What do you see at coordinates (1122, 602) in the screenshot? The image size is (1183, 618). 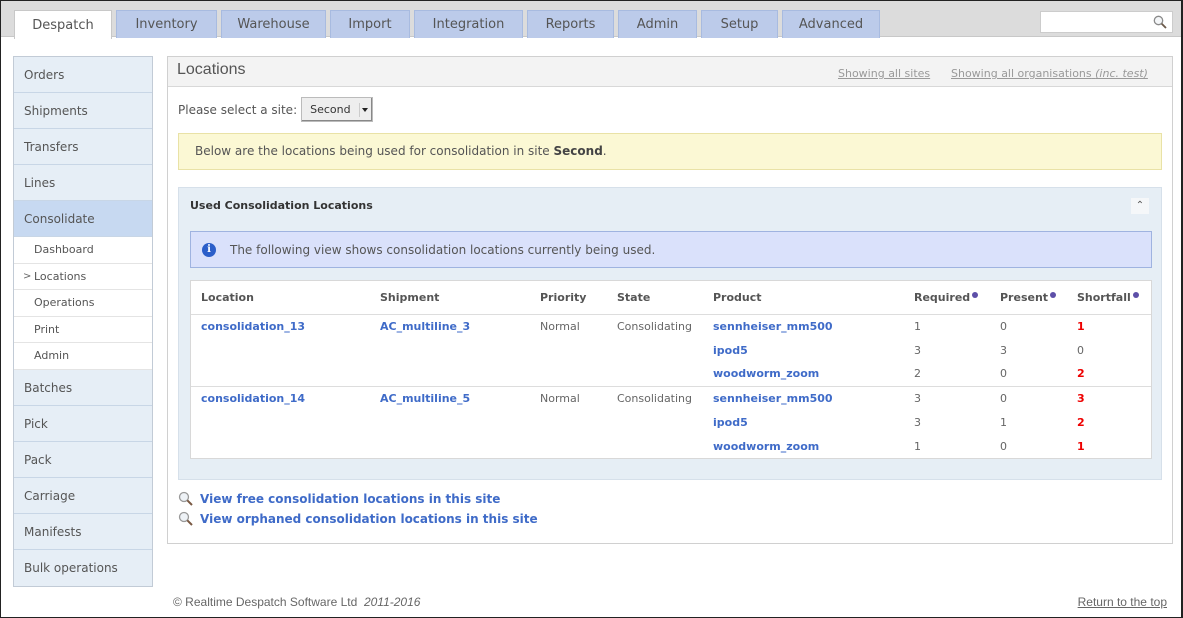 I see `return-to-top-link: Return to the top` at bounding box center [1122, 602].